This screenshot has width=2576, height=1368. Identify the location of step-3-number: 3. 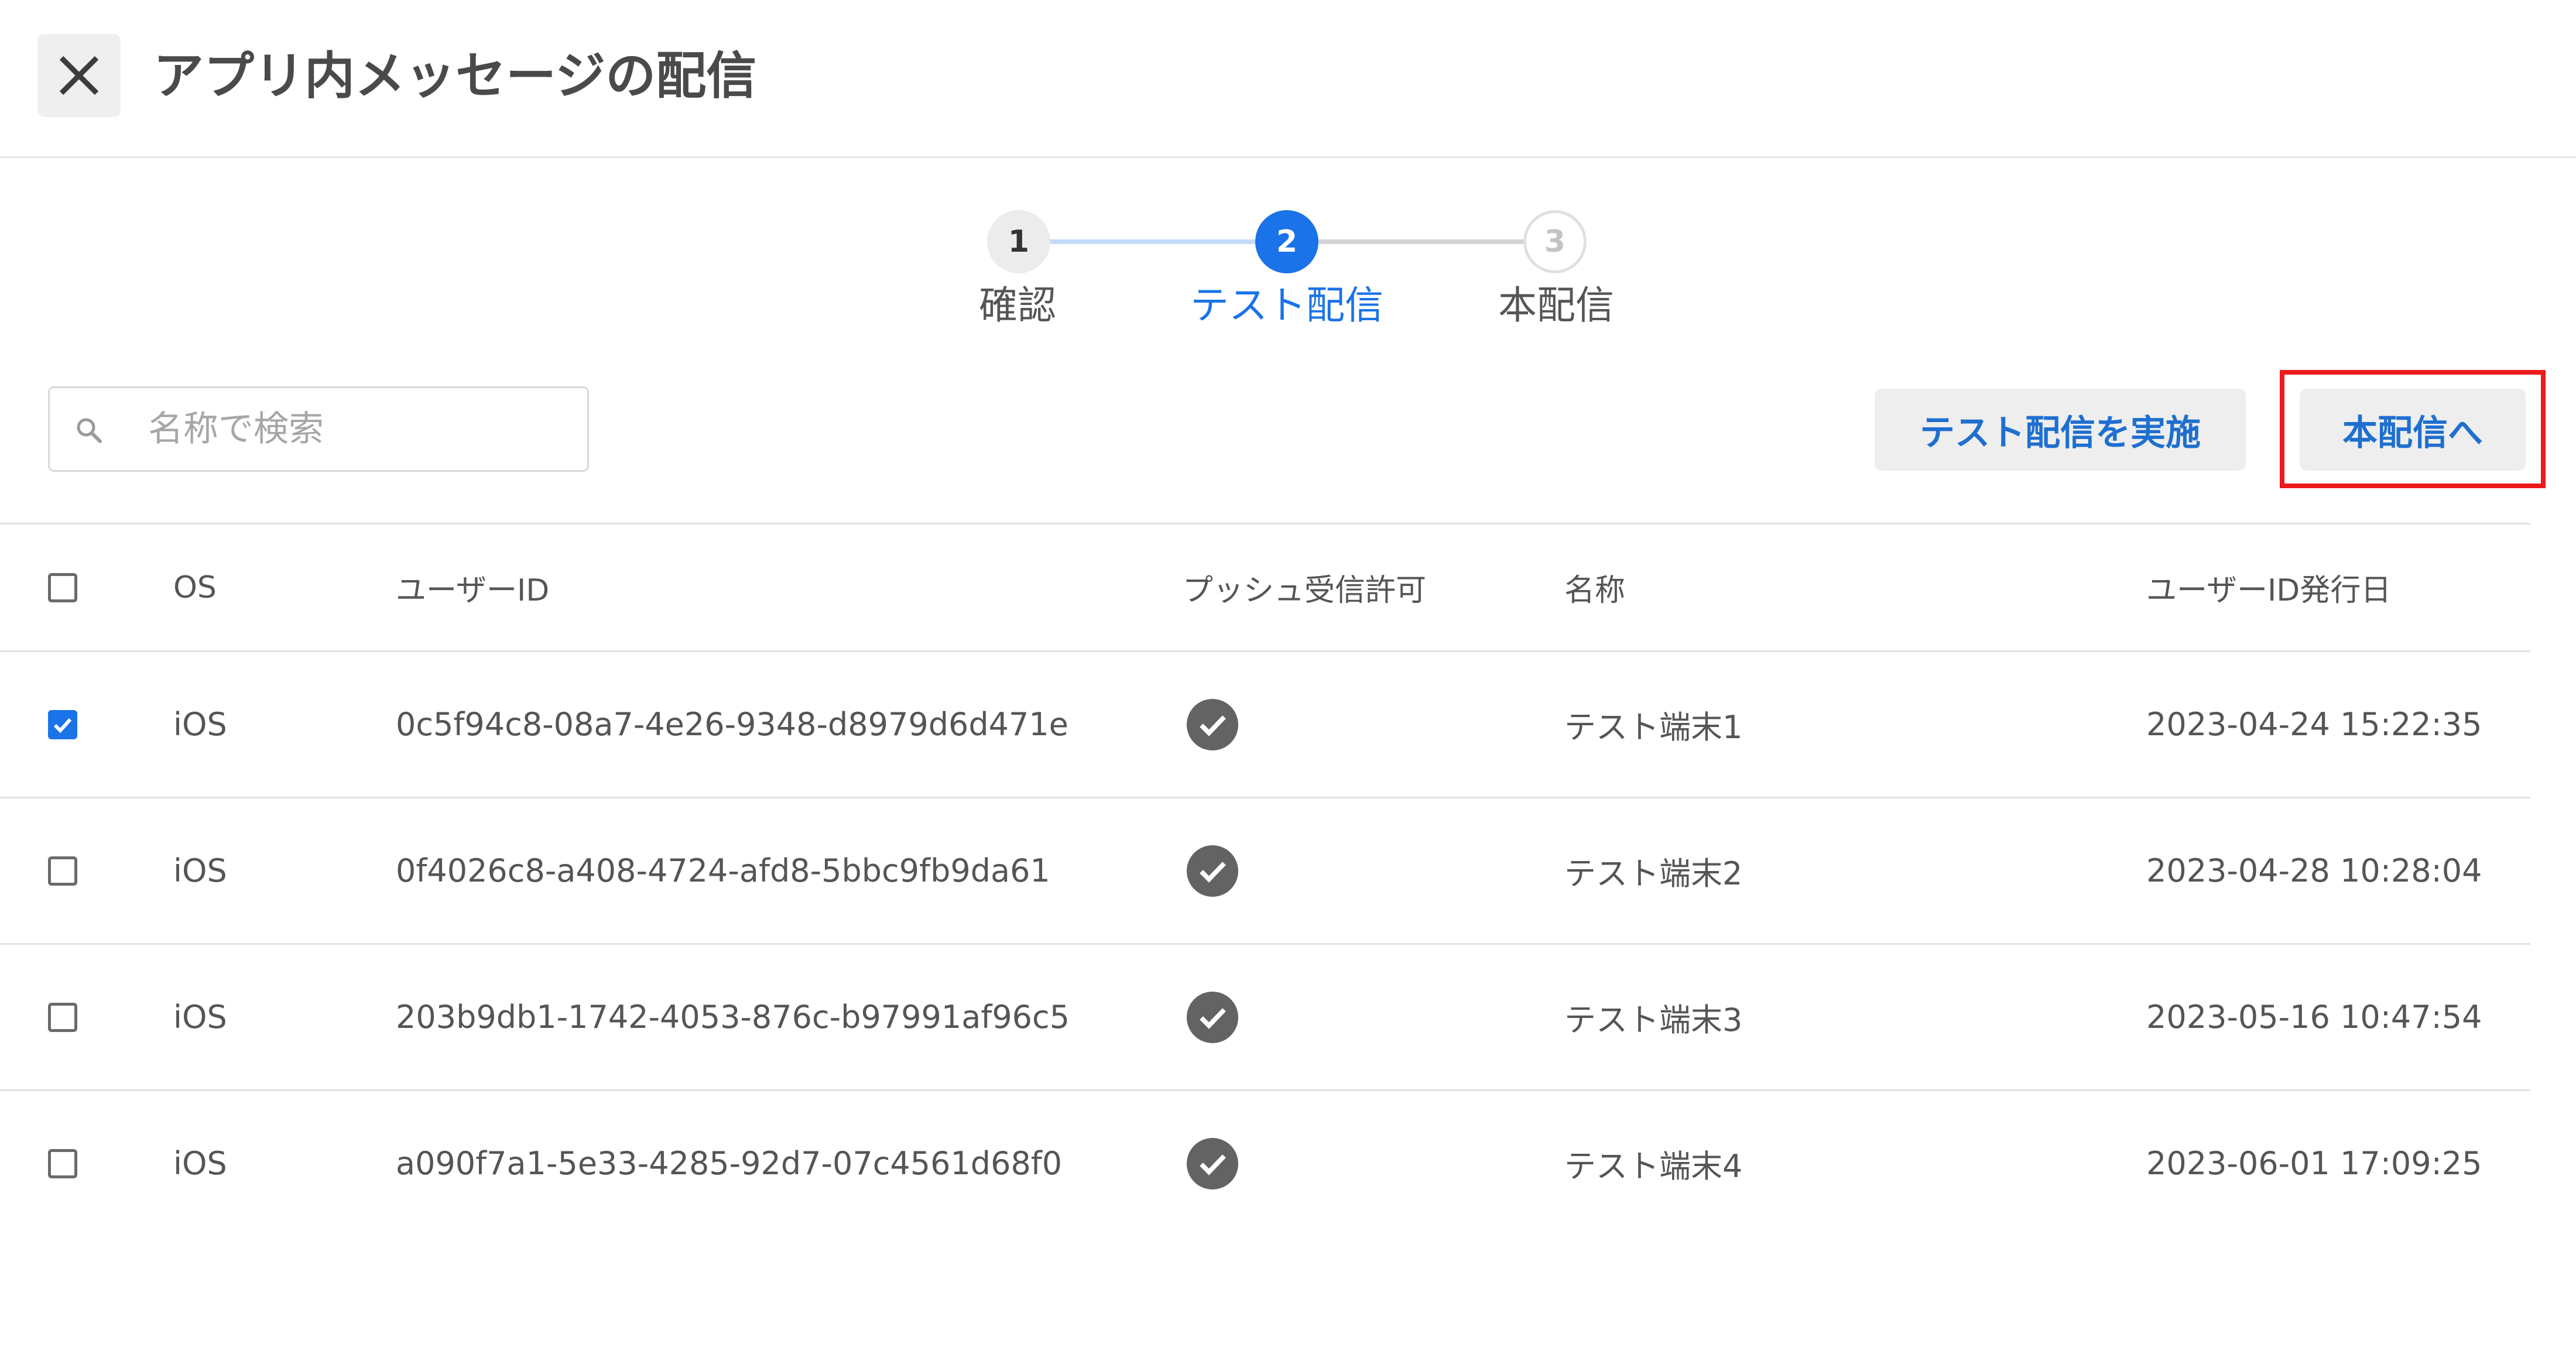
(1555, 241).